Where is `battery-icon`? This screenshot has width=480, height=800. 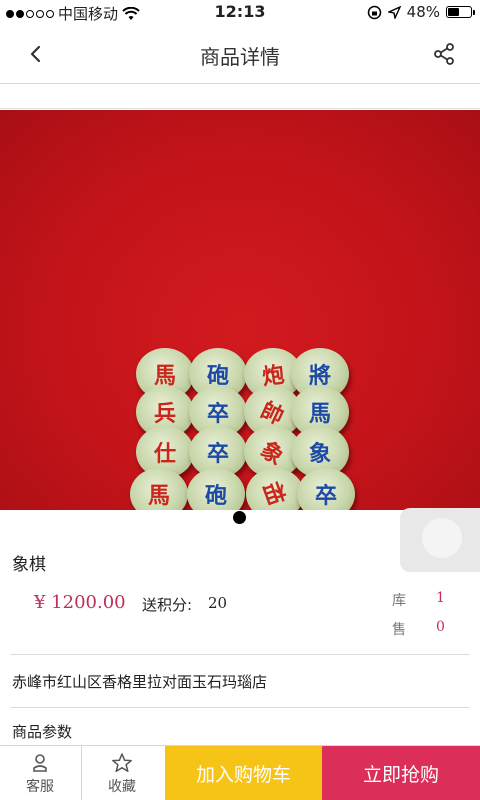
battery-icon is located at coordinates (460, 12).